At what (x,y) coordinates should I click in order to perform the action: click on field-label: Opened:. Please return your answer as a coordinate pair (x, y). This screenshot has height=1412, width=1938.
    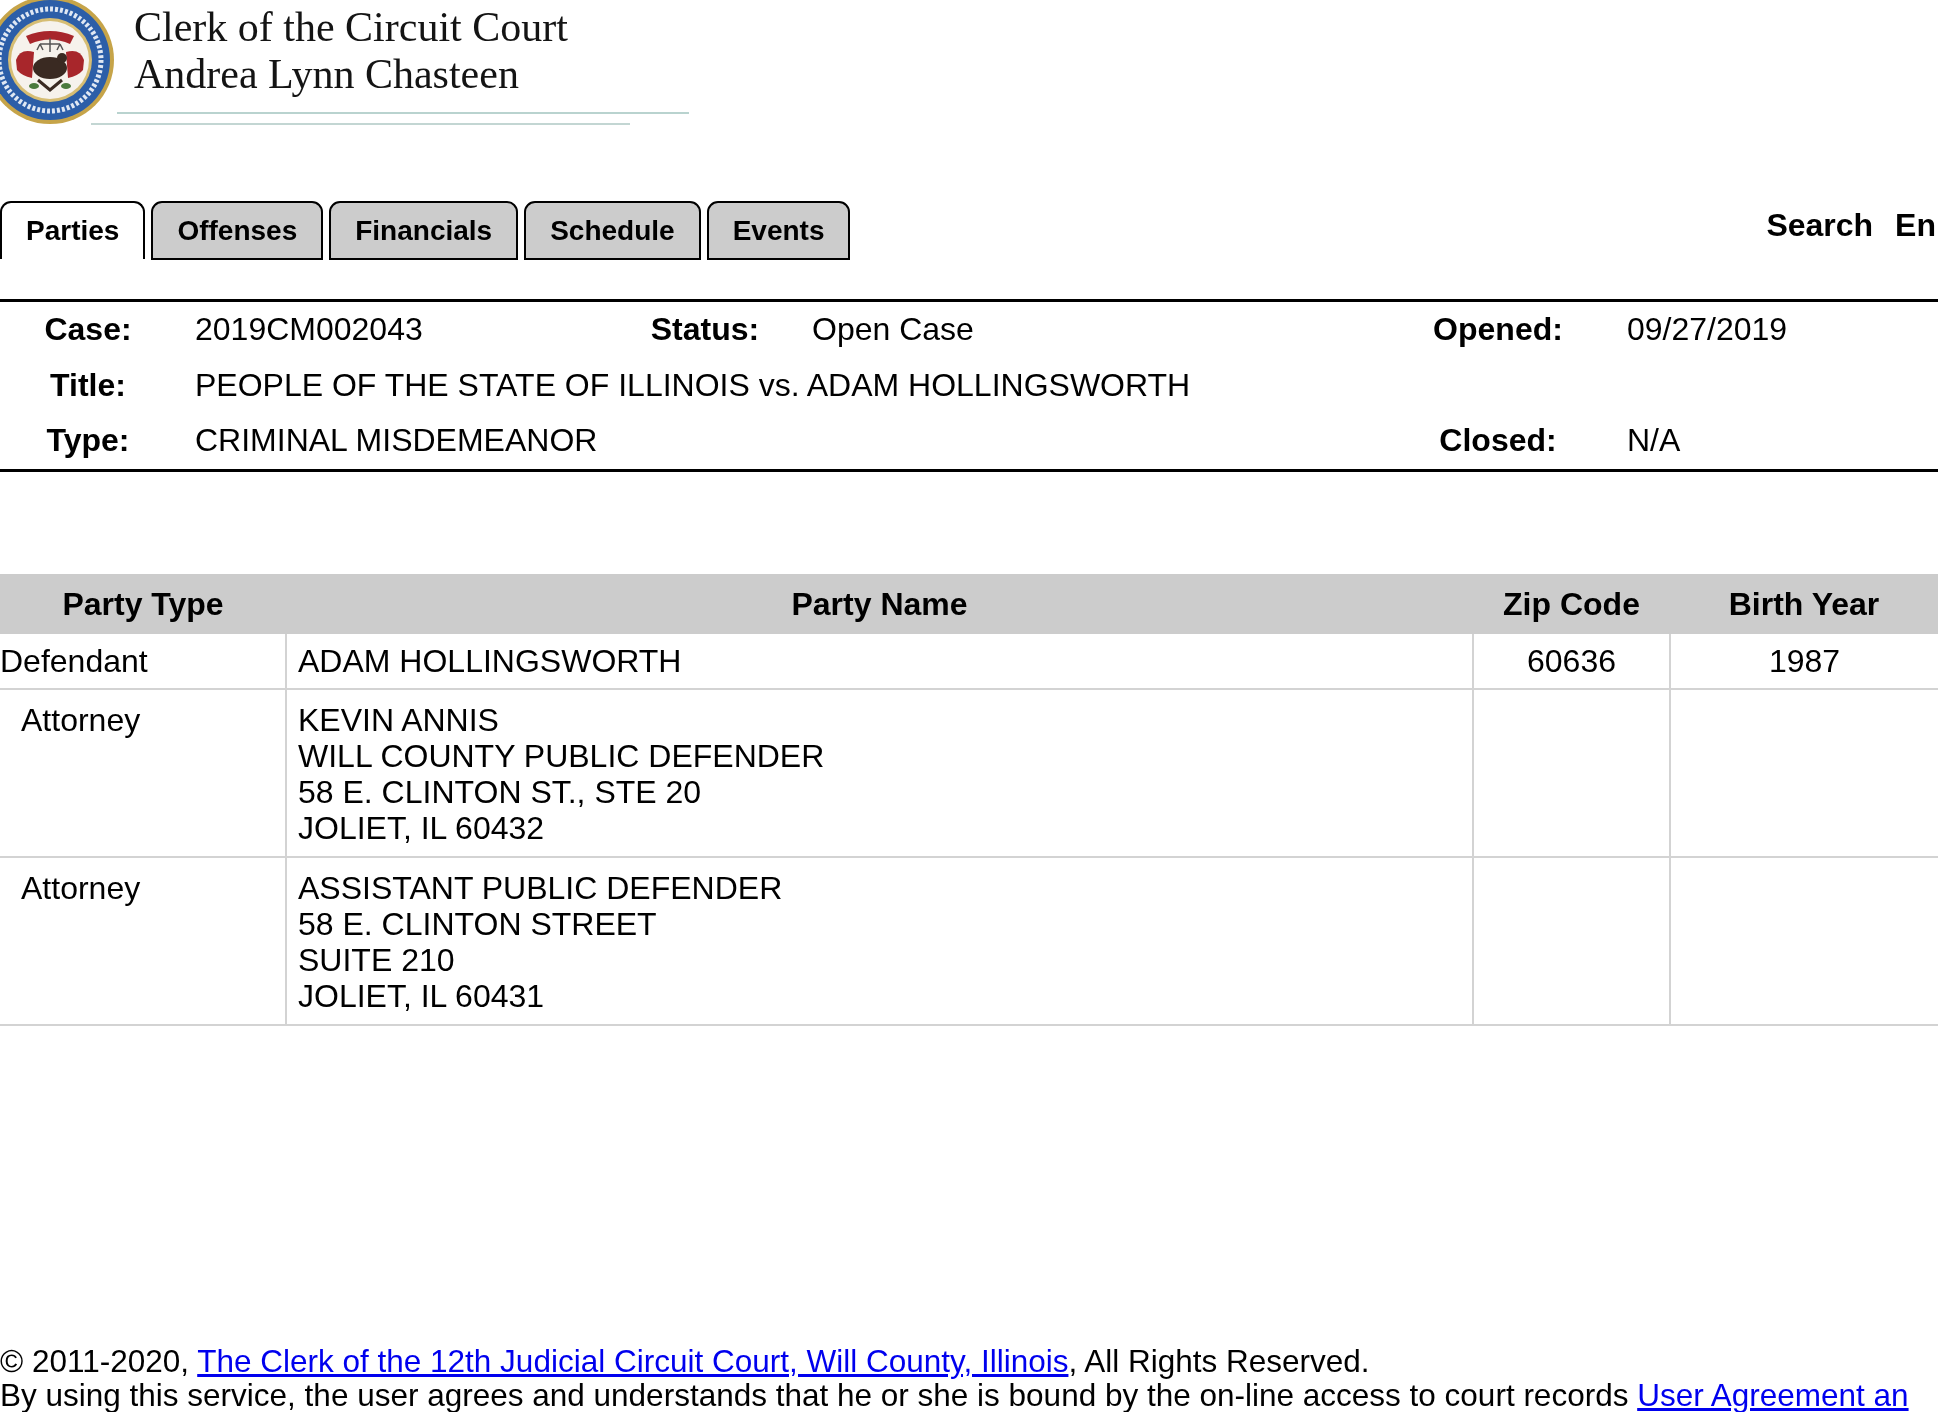
    Looking at the image, I should click on (1498, 330).